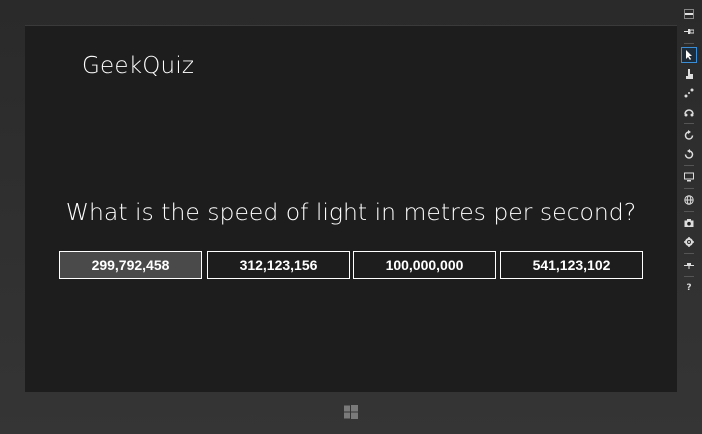  What do you see at coordinates (424, 265) in the screenshot?
I see `answer-button-3: 100,000,000` at bounding box center [424, 265].